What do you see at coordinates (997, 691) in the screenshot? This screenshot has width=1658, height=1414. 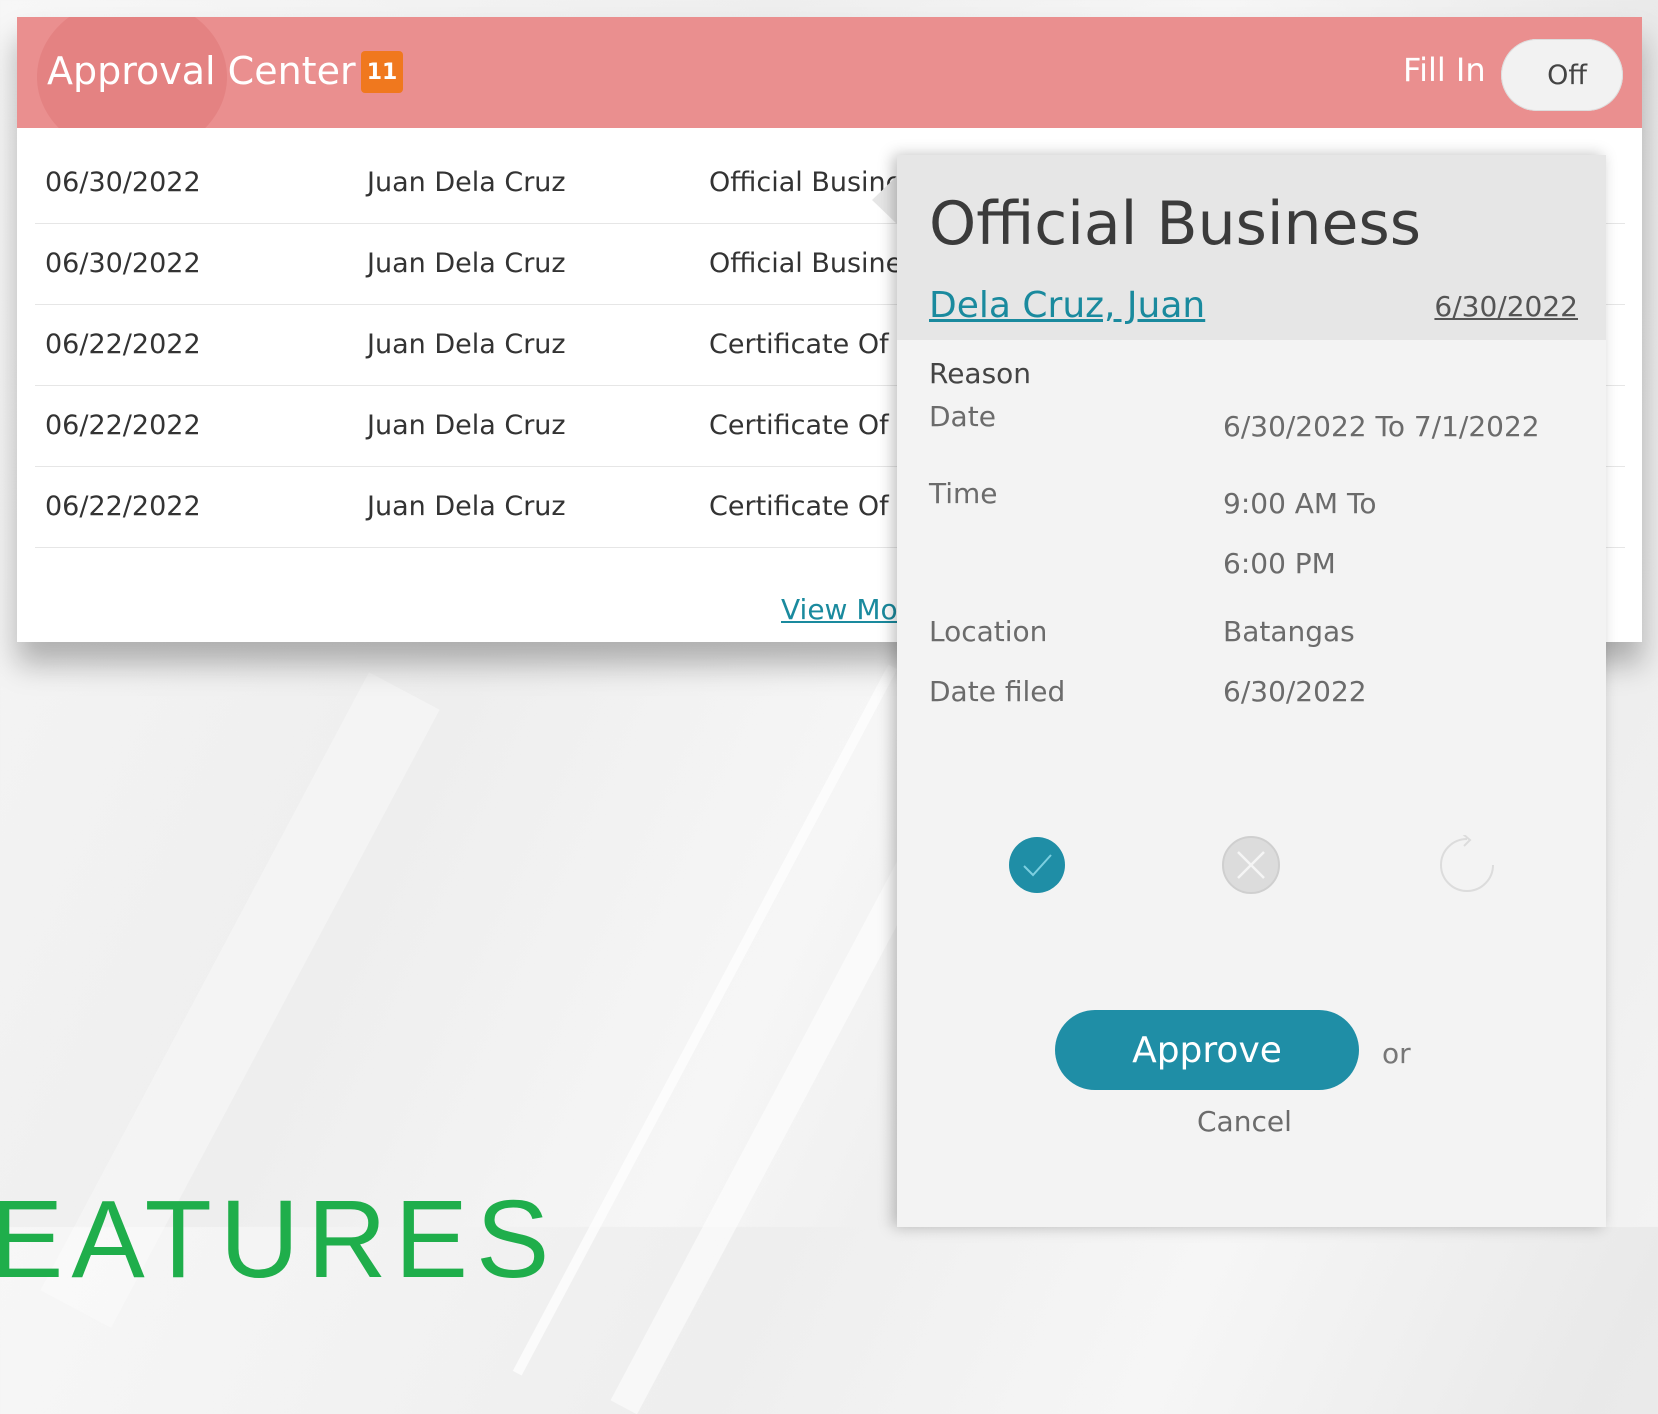 I see `date-filed-label: Date filed` at bounding box center [997, 691].